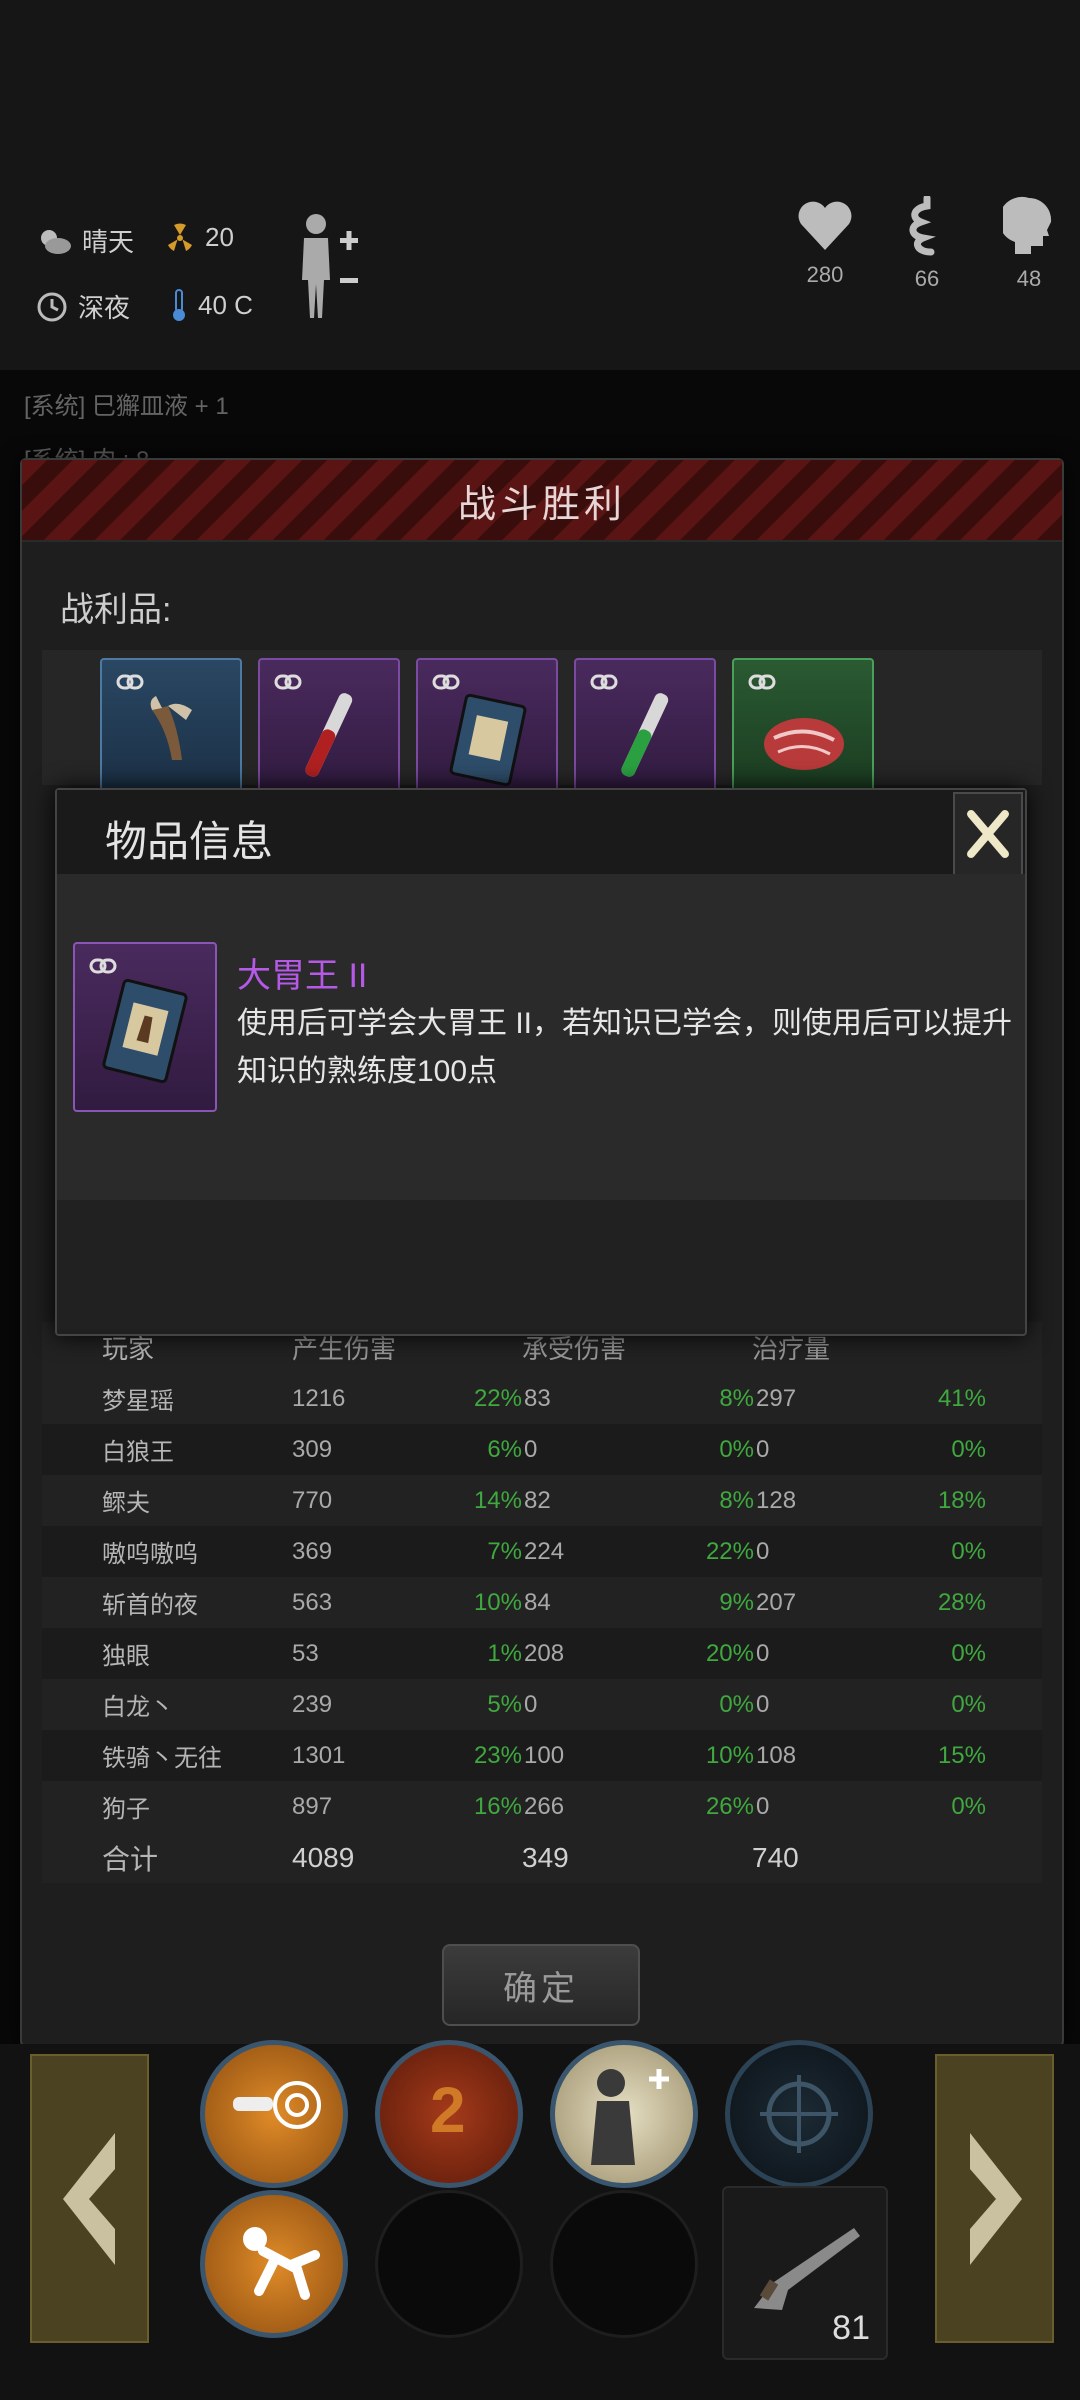 The height and width of the screenshot is (2400, 1080). Describe the element at coordinates (319, 1398) in the screenshot. I see `damage-dealt: 1216` at that location.